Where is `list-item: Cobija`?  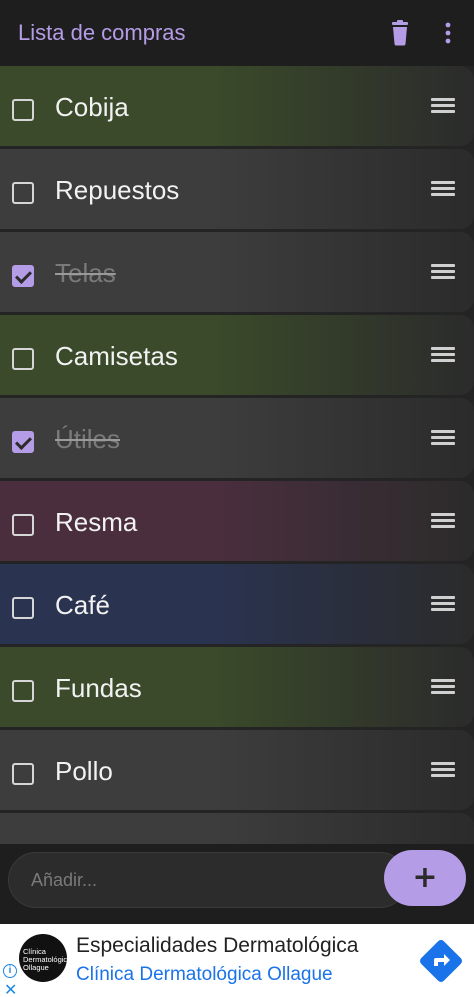 list-item: Cobija is located at coordinates (237, 106).